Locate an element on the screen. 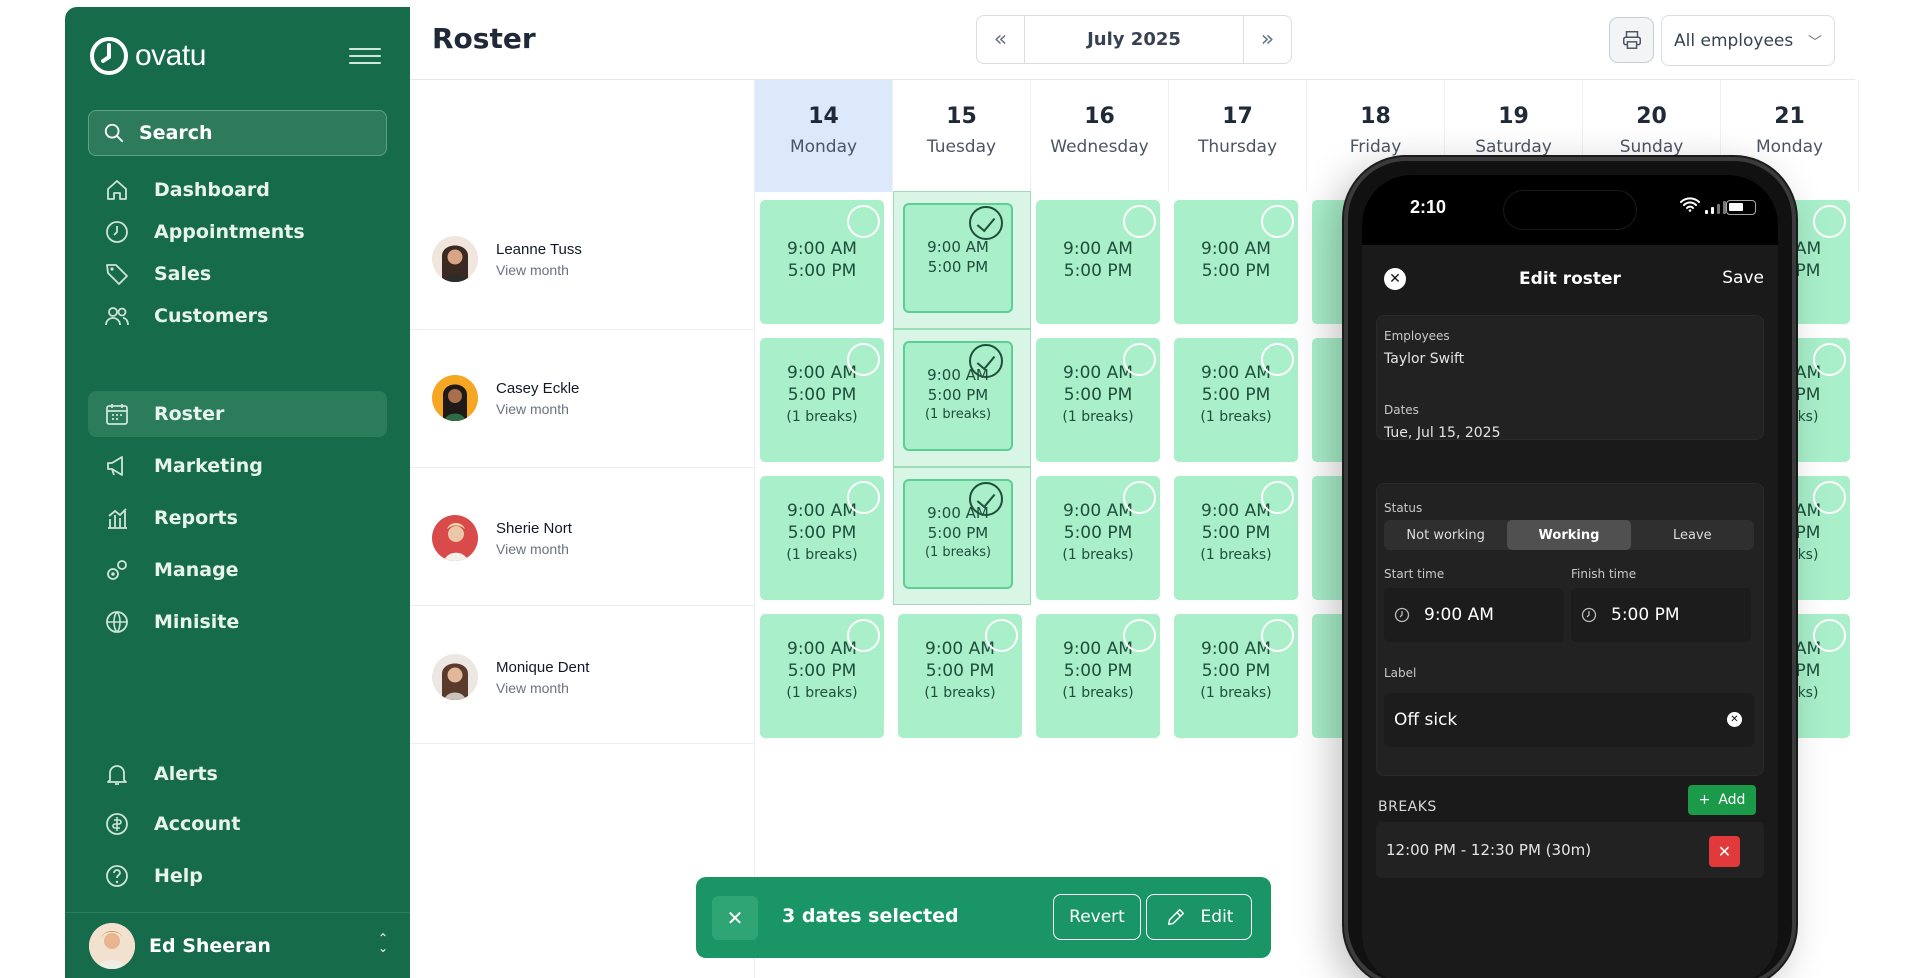  day-name: Wednesday is located at coordinates (1099, 147).